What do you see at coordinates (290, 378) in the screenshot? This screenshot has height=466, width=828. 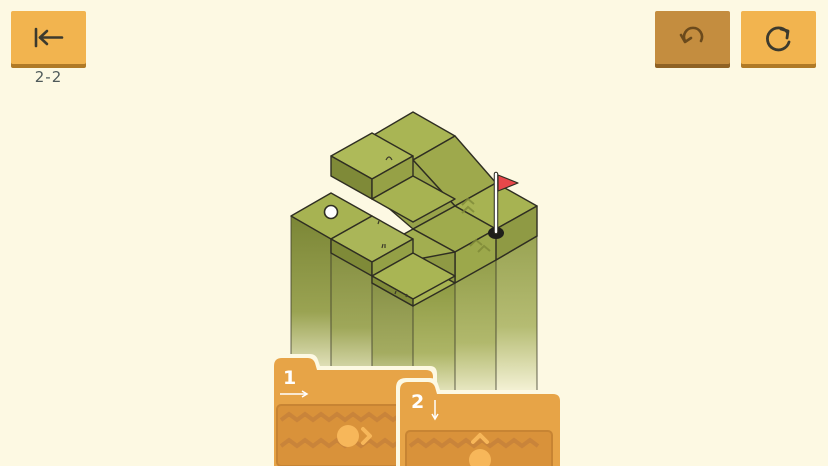 I see `card-1-number: 1` at bounding box center [290, 378].